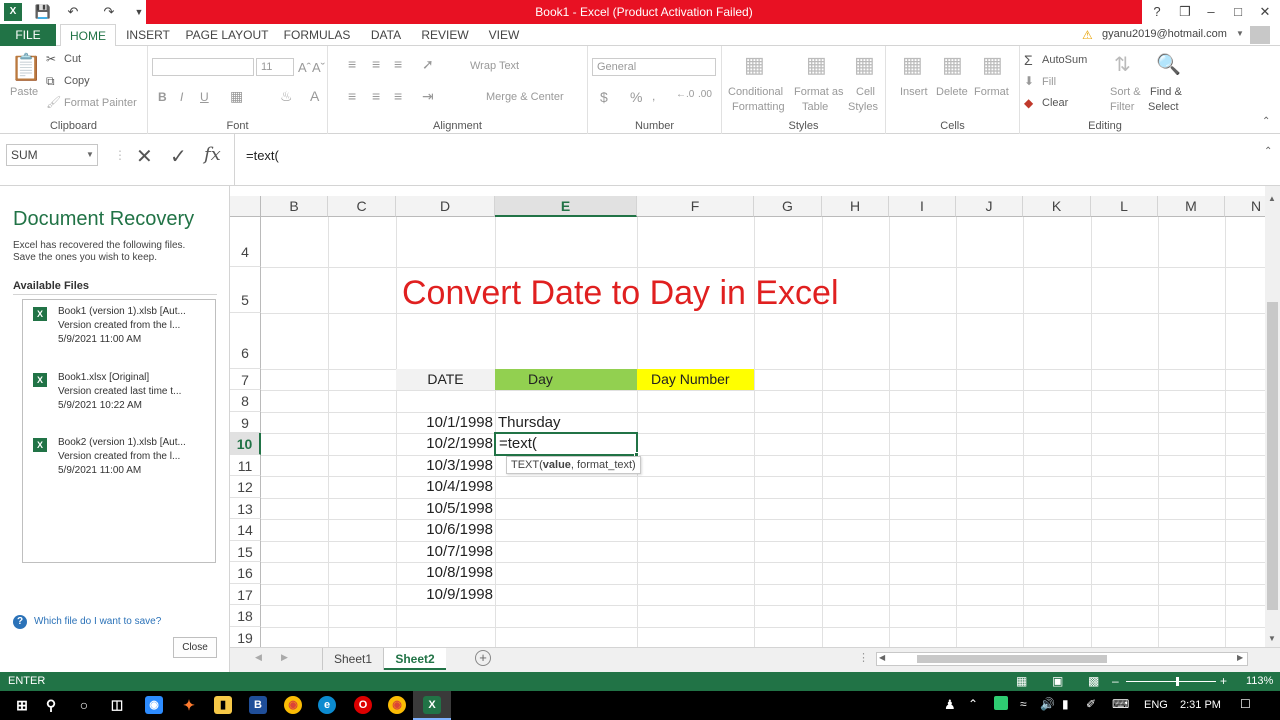 The image size is (1280, 720). Describe the element at coordinates (43, 12) in the screenshot. I see `save-icon: 💾` at that location.